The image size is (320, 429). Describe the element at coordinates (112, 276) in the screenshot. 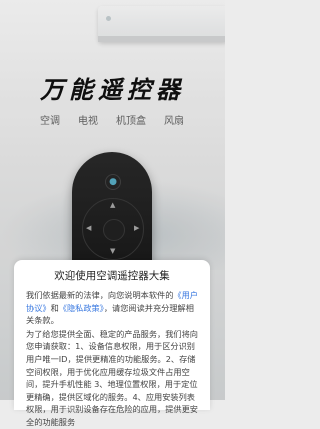

I see `dialog-title: 欢迎使用空调遥控器大集` at that location.